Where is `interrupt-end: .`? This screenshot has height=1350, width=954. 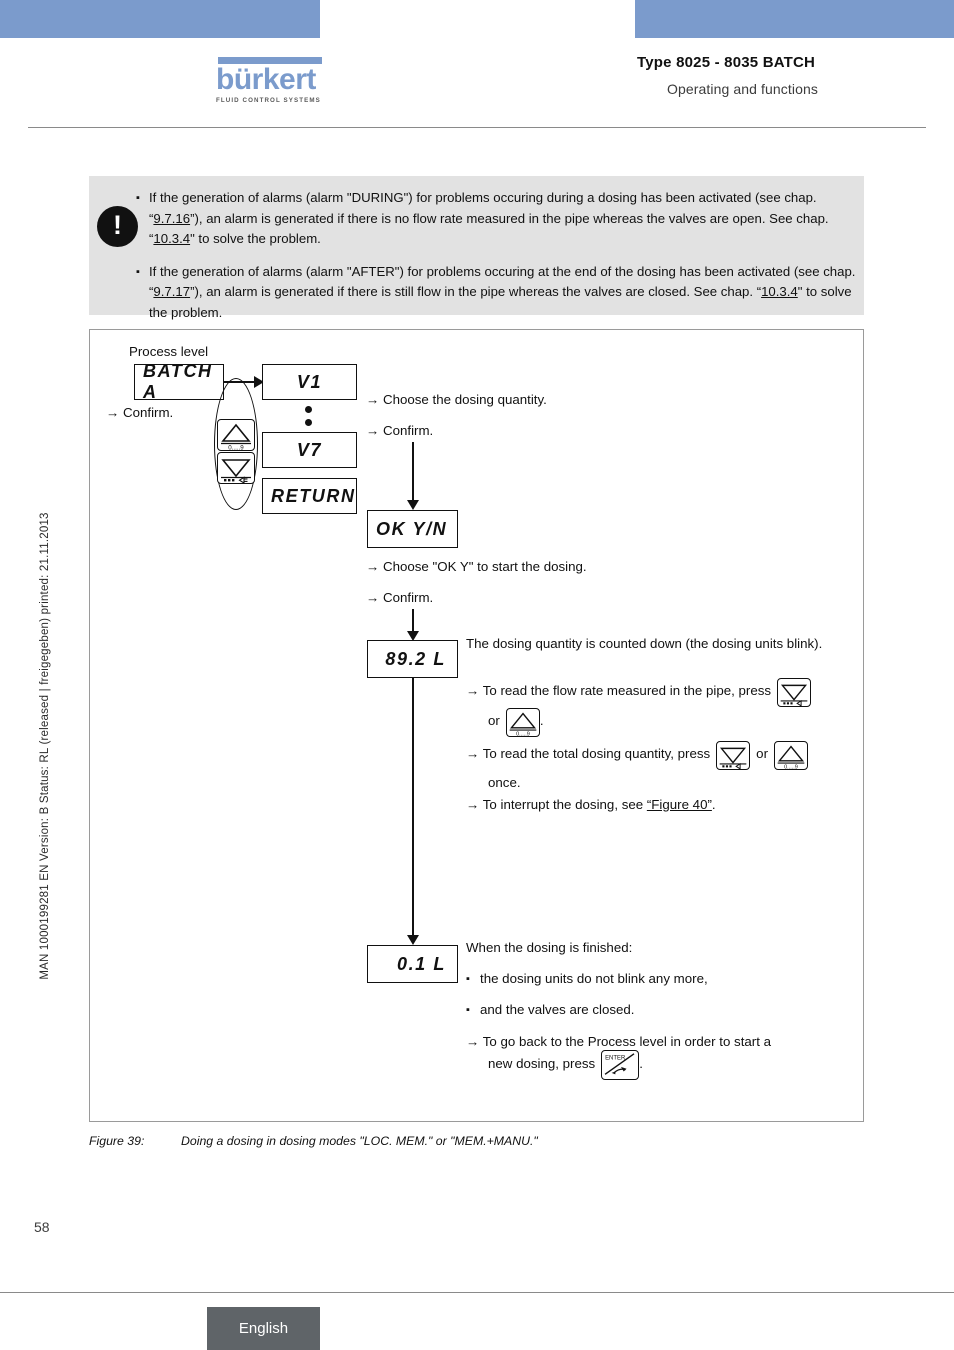
interrupt-end: . is located at coordinates (713, 804).